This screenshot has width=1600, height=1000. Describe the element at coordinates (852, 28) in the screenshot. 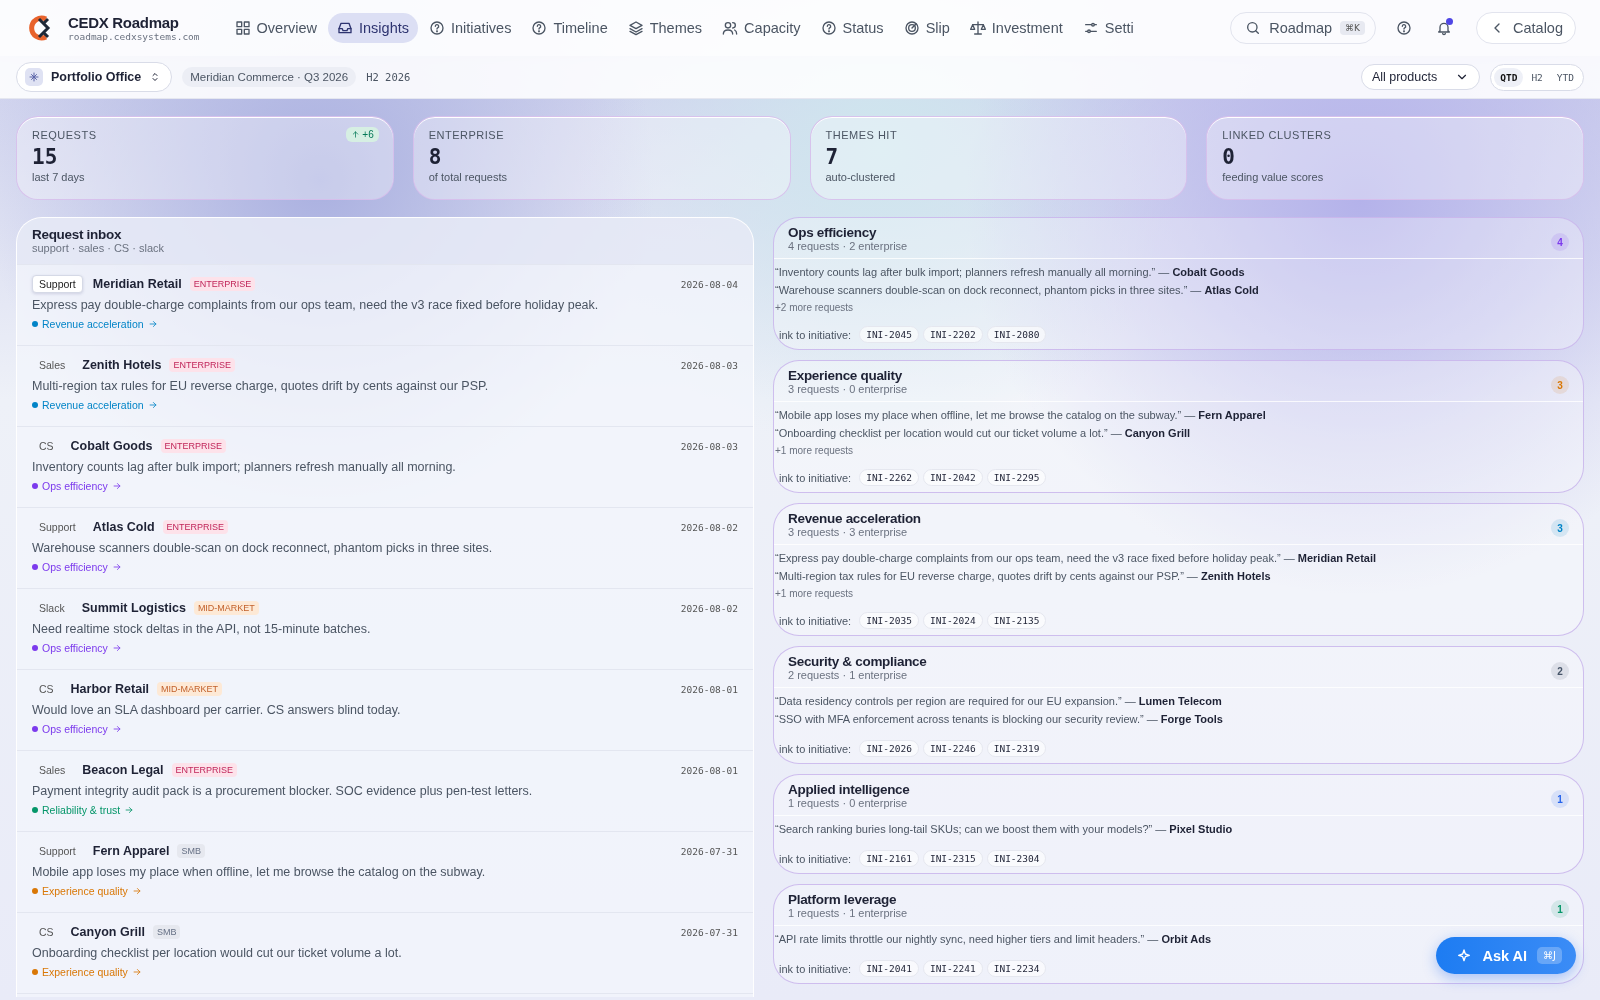

I see `nav-tab: Status` at that location.